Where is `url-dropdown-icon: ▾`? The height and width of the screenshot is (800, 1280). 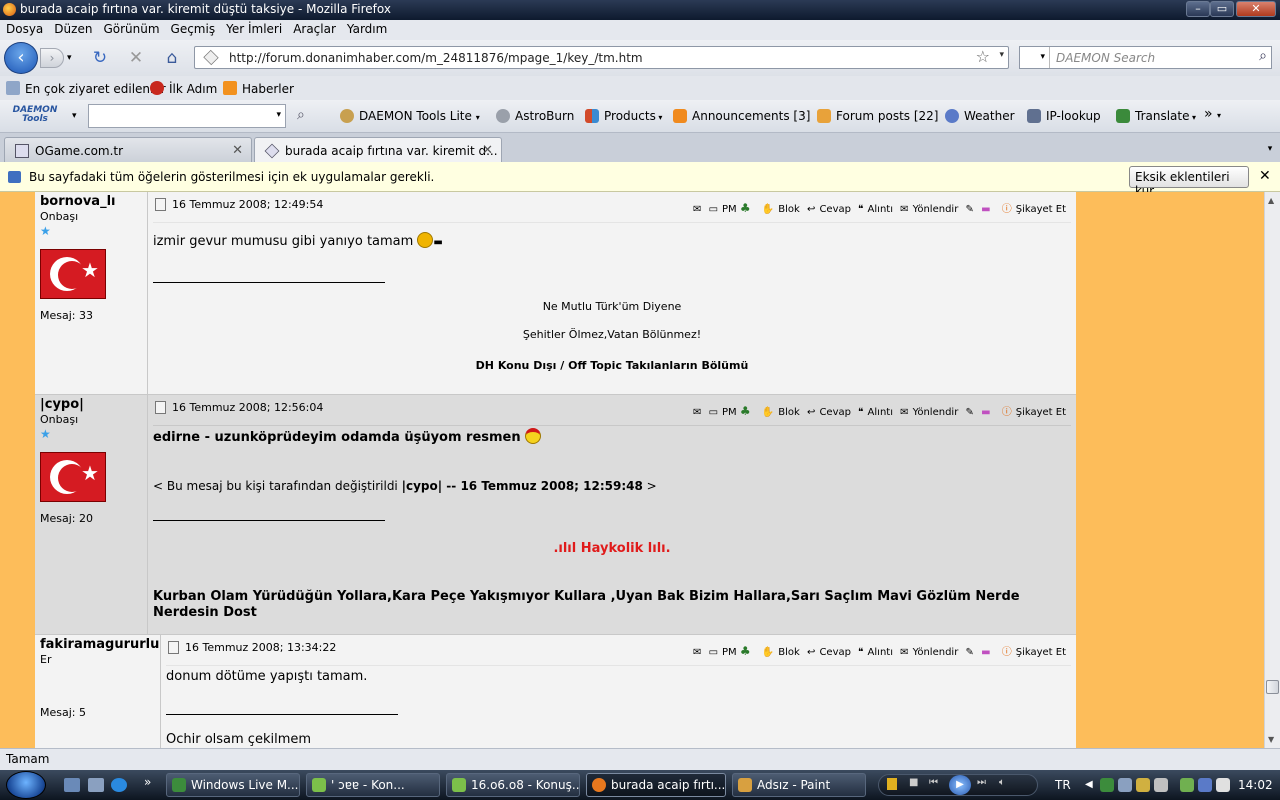 url-dropdown-icon: ▾ is located at coordinates (1001, 55).